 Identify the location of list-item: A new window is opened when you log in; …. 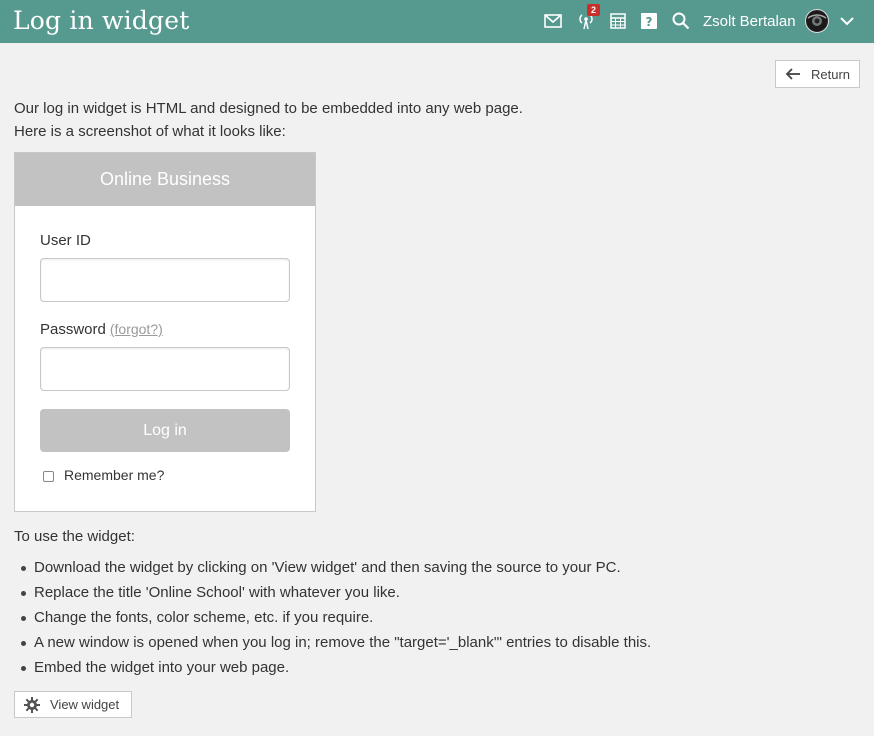
(335, 645).